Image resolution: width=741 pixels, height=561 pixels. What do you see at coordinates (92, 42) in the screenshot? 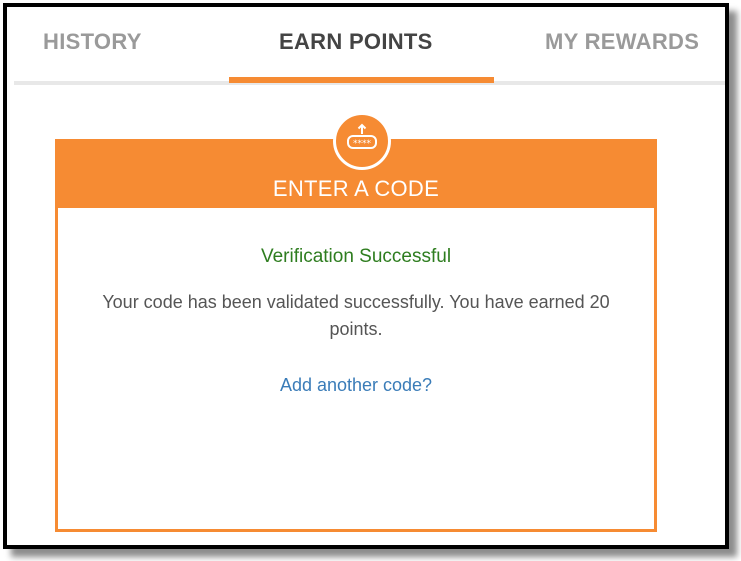
I see `tab-history: HISTORY` at bounding box center [92, 42].